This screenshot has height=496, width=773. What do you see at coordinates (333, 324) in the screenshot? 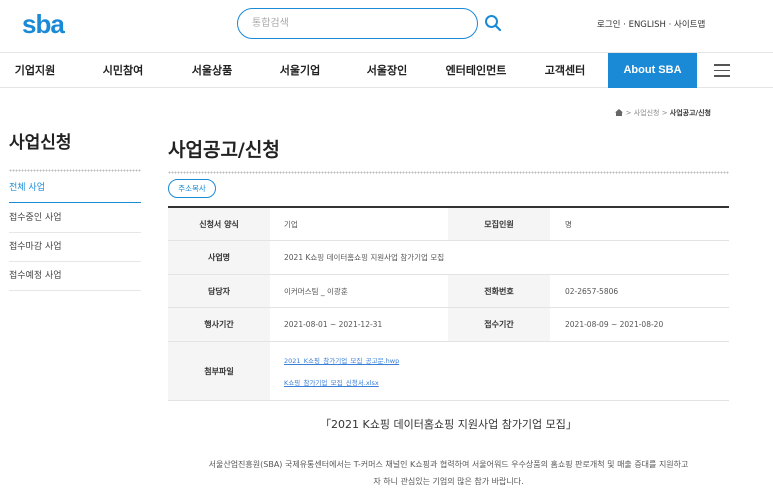
I see `table-value: 2021-08-01 ~ 2021-12-31` at bounding box center [333, 324].